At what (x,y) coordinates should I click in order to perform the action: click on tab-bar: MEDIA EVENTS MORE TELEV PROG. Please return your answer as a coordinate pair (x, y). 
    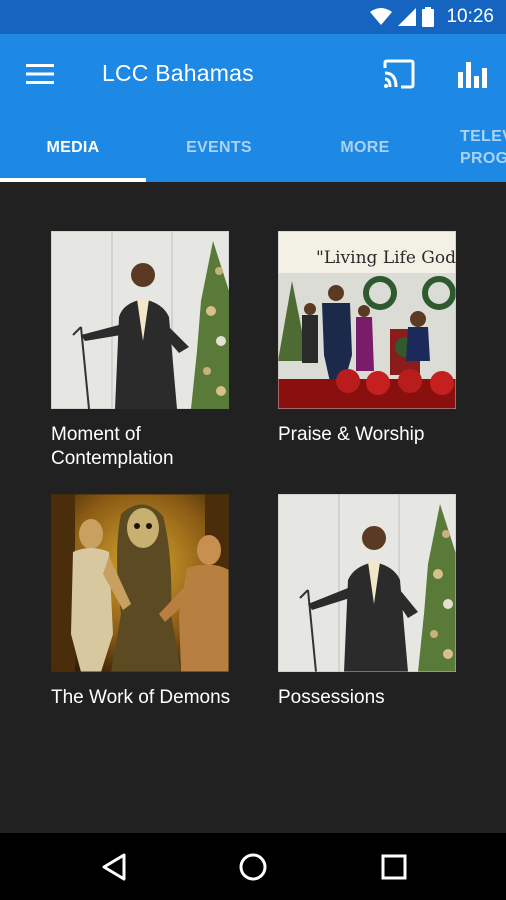
    Looking at the image, I should click on (253, 148).